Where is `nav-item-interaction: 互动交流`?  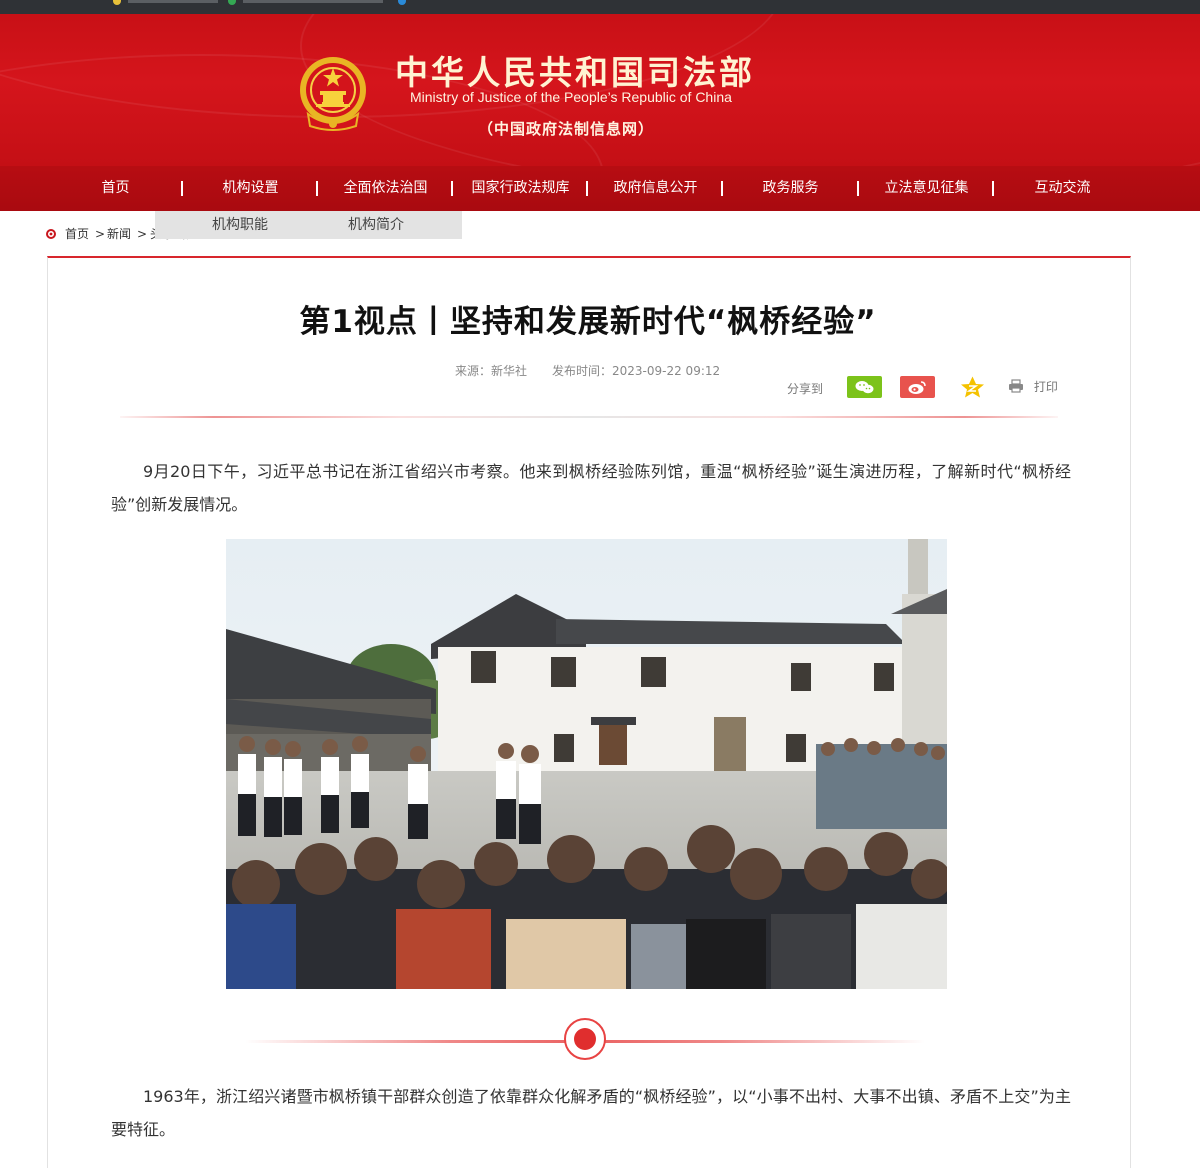 nav-item-interaction: 互动交流 is located at coordinates (1062, 188).